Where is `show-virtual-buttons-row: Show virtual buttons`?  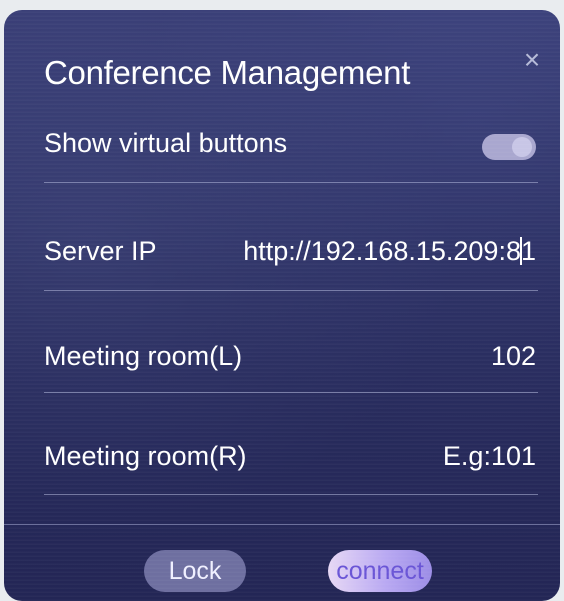
show-virtual-buttons-row: Show virtual buttons is located at coordinates (290, 158).